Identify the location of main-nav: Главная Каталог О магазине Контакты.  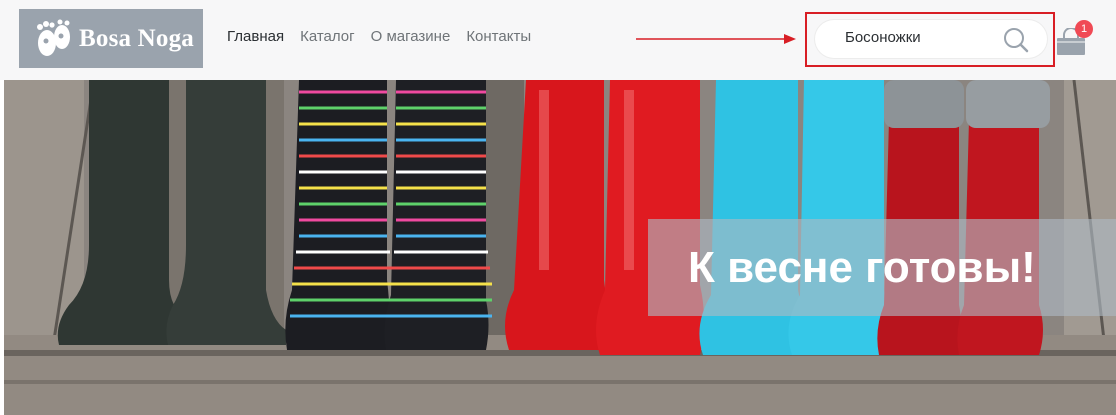
(387, 36).